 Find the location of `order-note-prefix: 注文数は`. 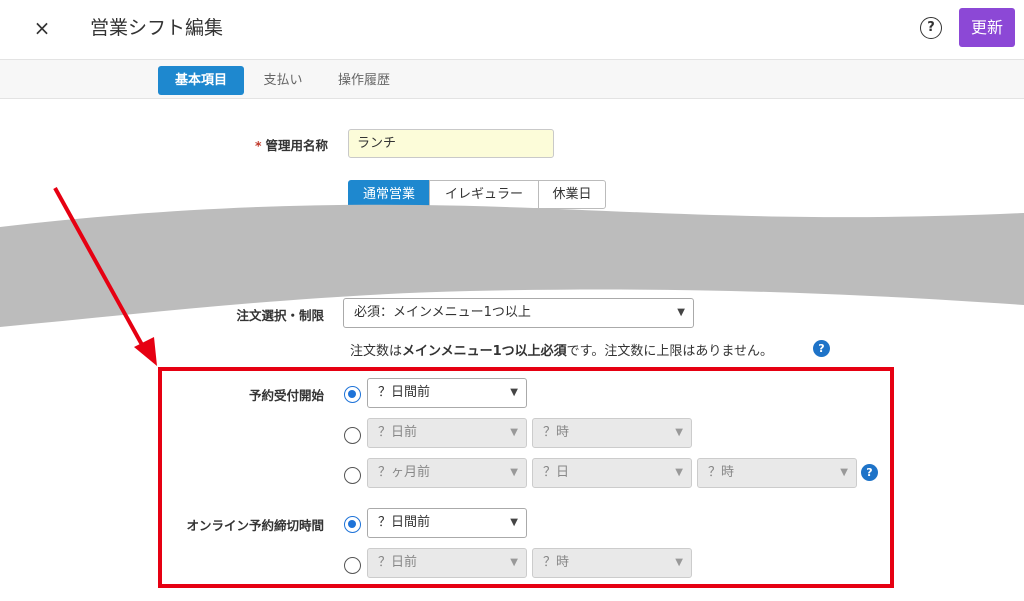

order-note-prefix: 注文数は is located at coordinates (376, 351).